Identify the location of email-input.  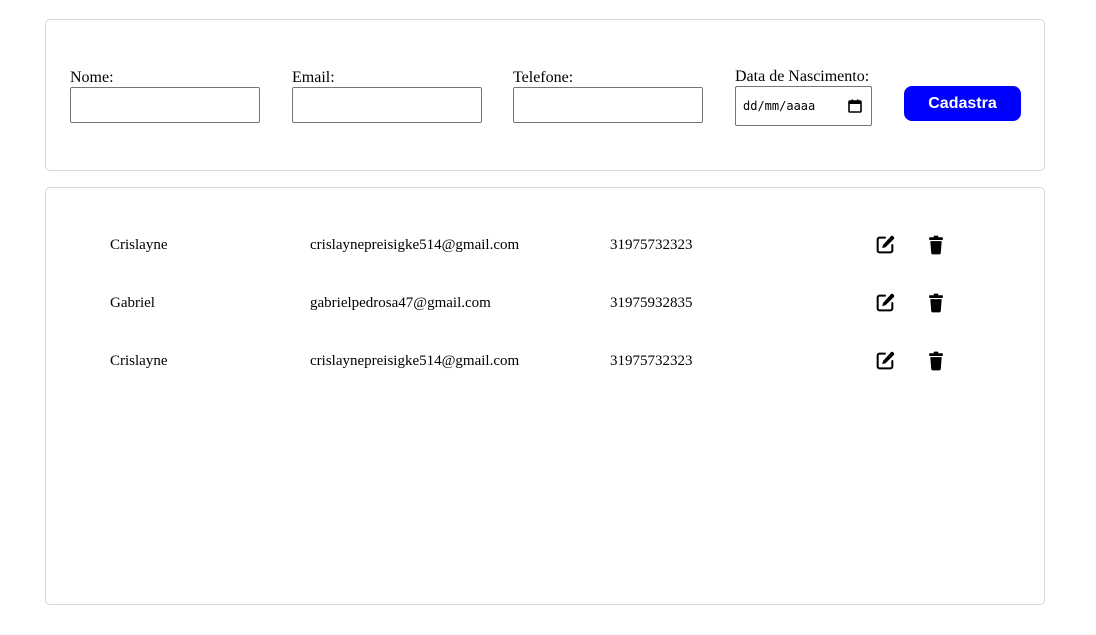
(387, 105).